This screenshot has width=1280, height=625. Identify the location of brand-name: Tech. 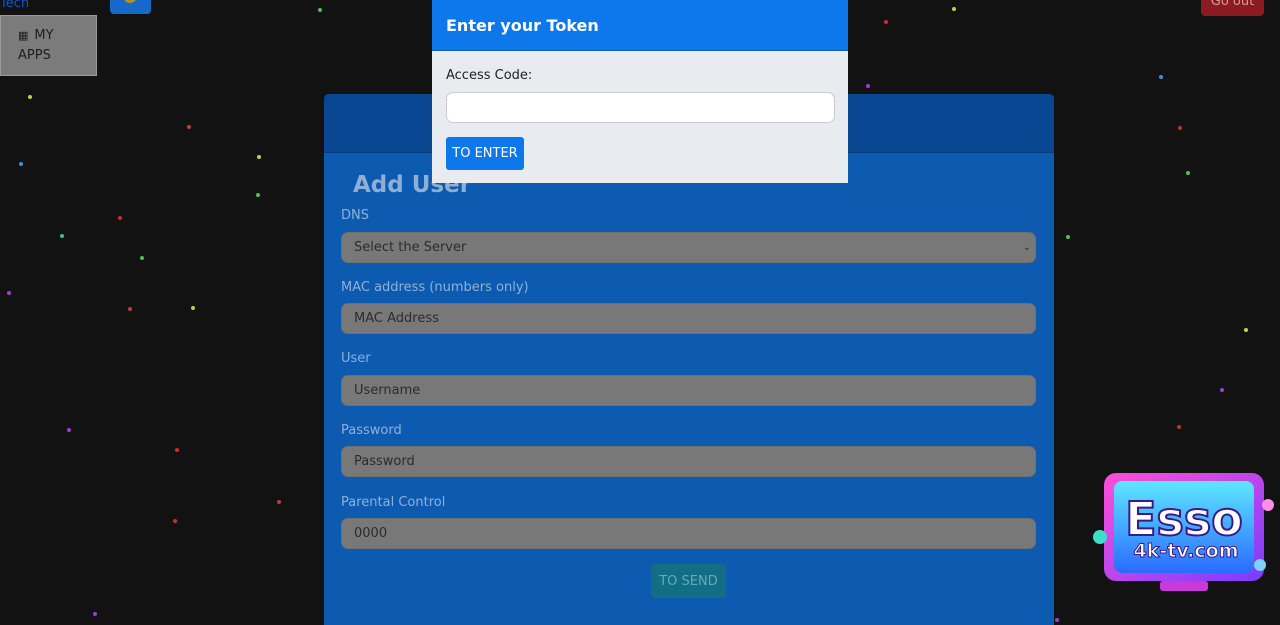
(14, 5).